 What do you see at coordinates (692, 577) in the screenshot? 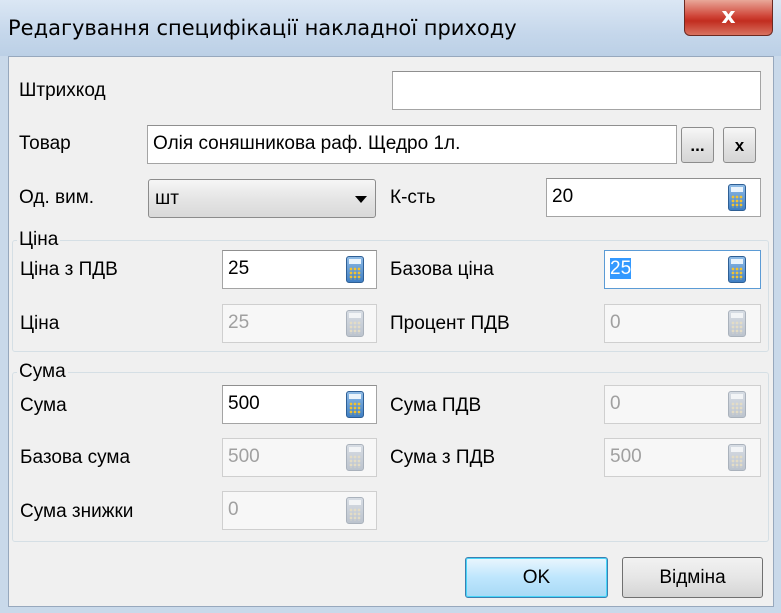
I see `cancel-button: Відміна` at bounding box center [692, 577].